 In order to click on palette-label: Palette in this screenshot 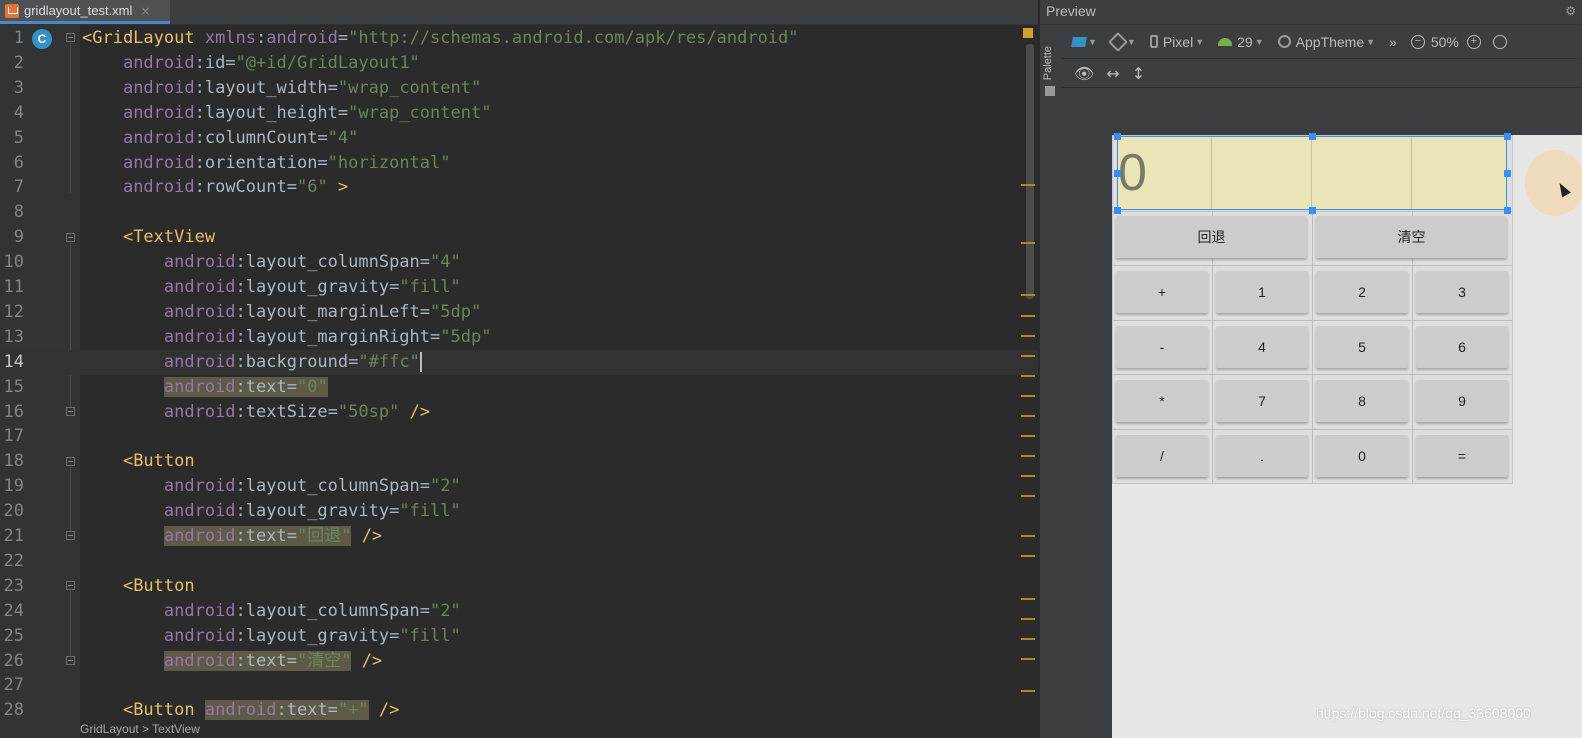, I will do `click(1048, 63)`.